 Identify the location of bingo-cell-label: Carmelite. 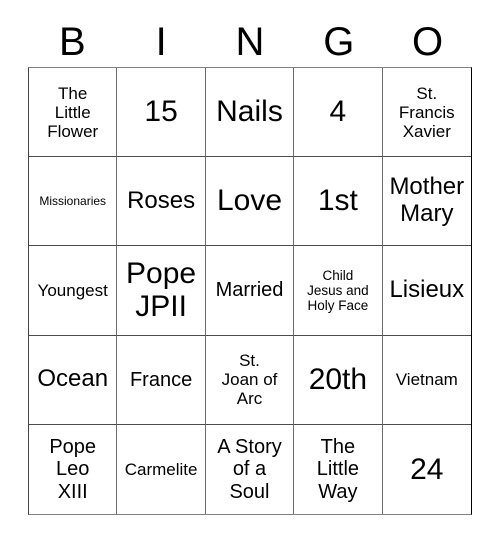
(161, 469).